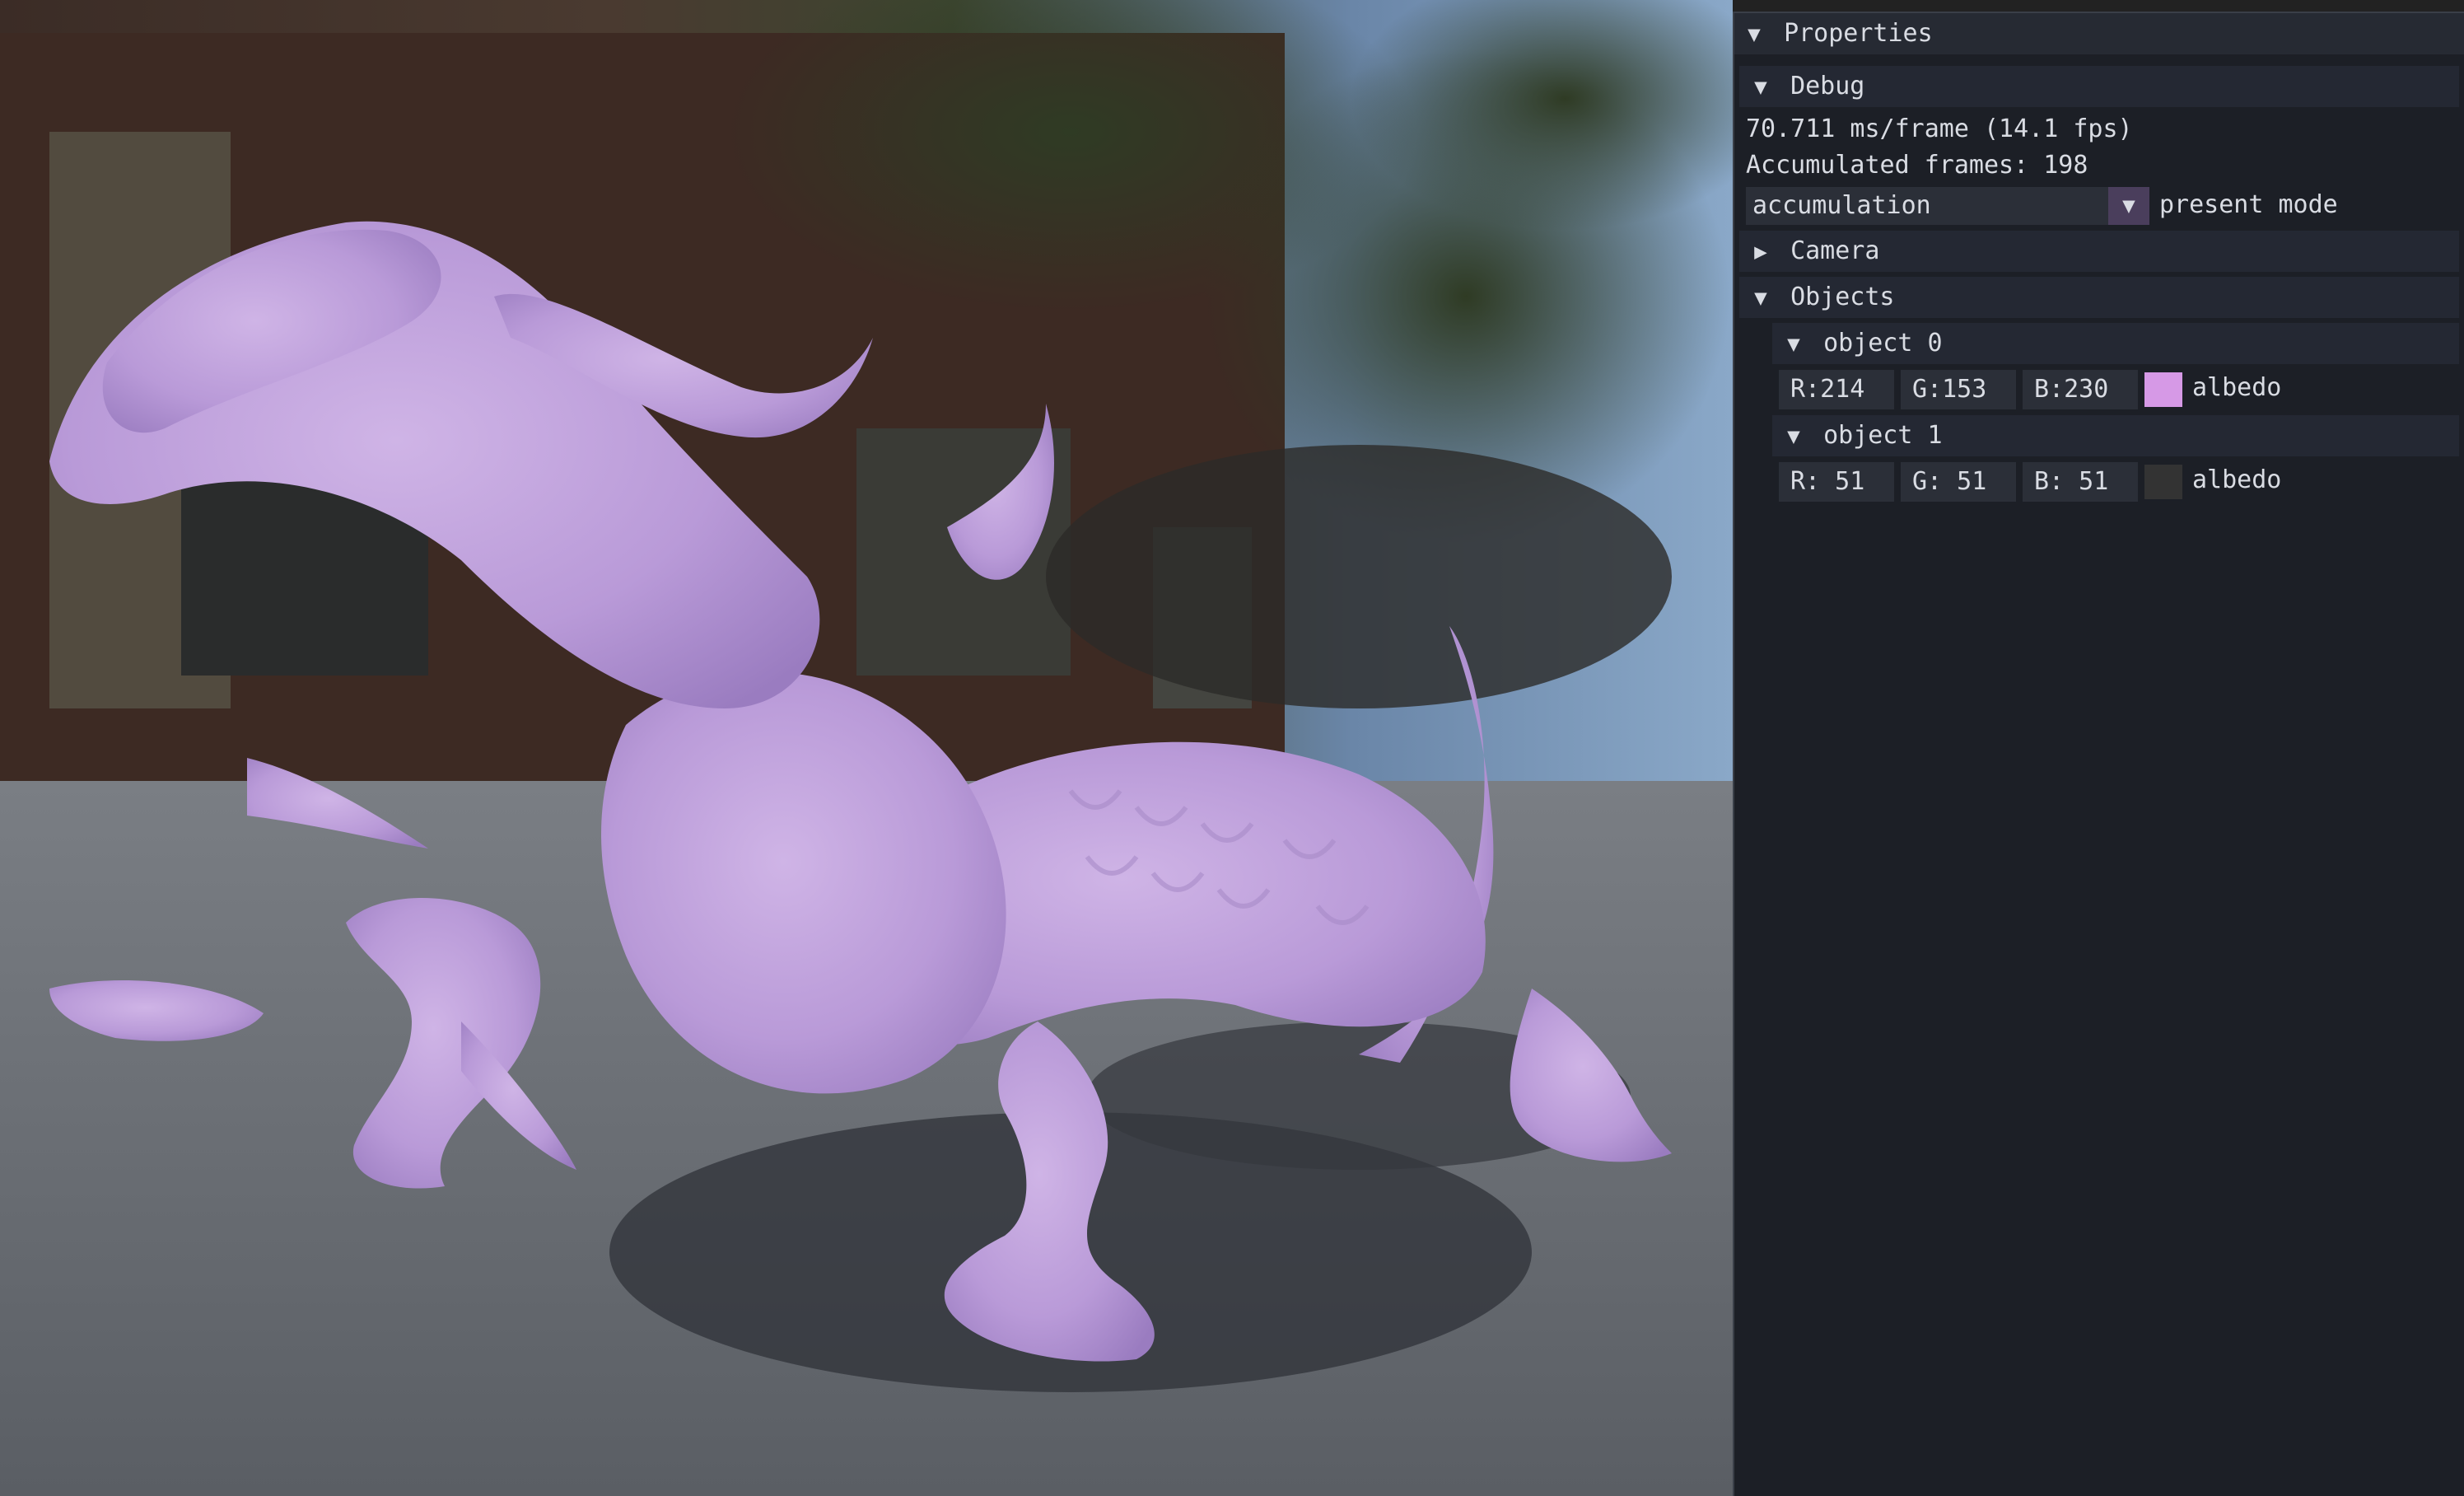 Image resolution: width=2464 pixels, height=1496 pixels. I want to click on objects-header: ▼ Objects, so click(2099, 297).